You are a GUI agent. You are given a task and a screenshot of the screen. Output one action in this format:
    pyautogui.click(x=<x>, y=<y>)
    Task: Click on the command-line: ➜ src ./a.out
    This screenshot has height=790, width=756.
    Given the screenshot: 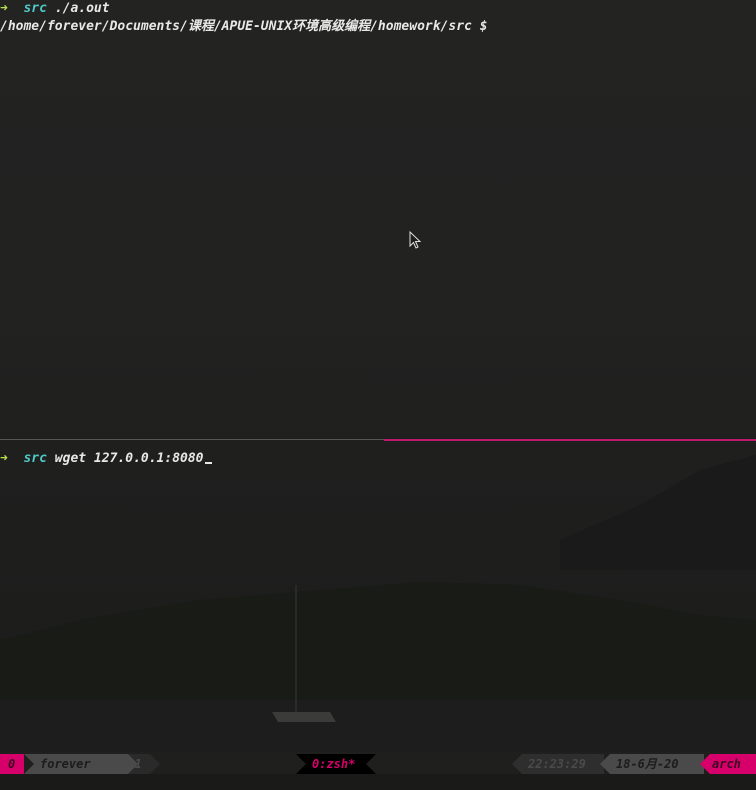 What is the action you would take?
    pyautogui.click(x=55, y=9)
    